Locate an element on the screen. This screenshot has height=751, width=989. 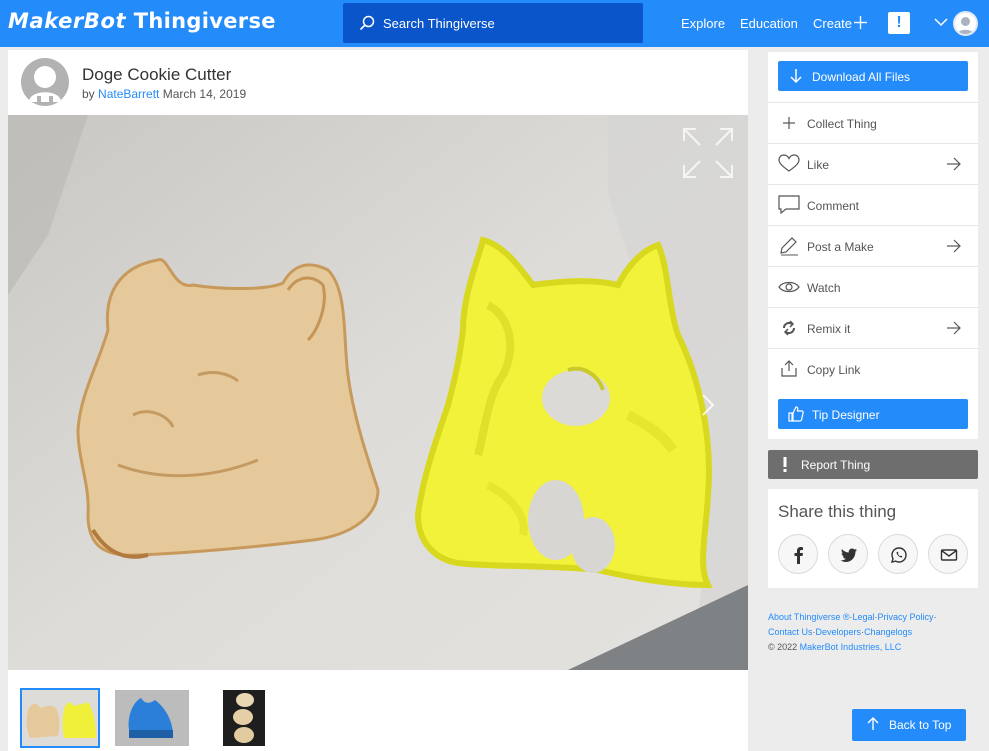
report-thing-button: Report Thing is located at coordinates (873, 464).